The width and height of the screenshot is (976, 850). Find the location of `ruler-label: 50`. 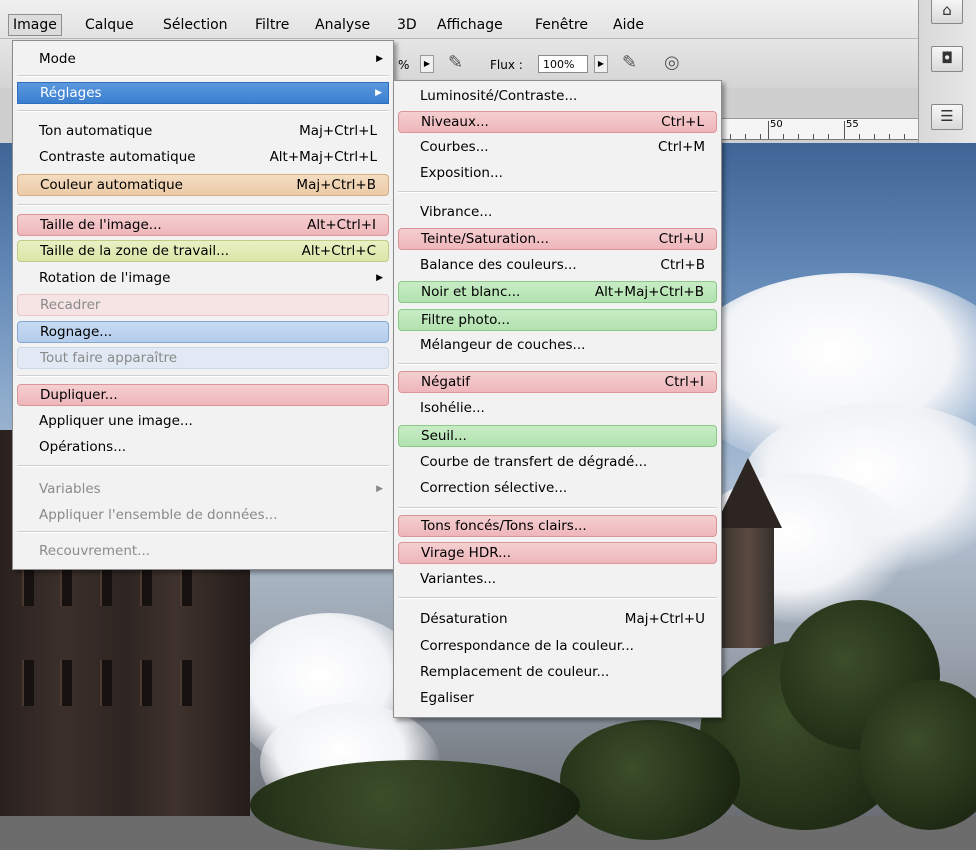

ruler-label: 50 is located at coordinates (776, 124).